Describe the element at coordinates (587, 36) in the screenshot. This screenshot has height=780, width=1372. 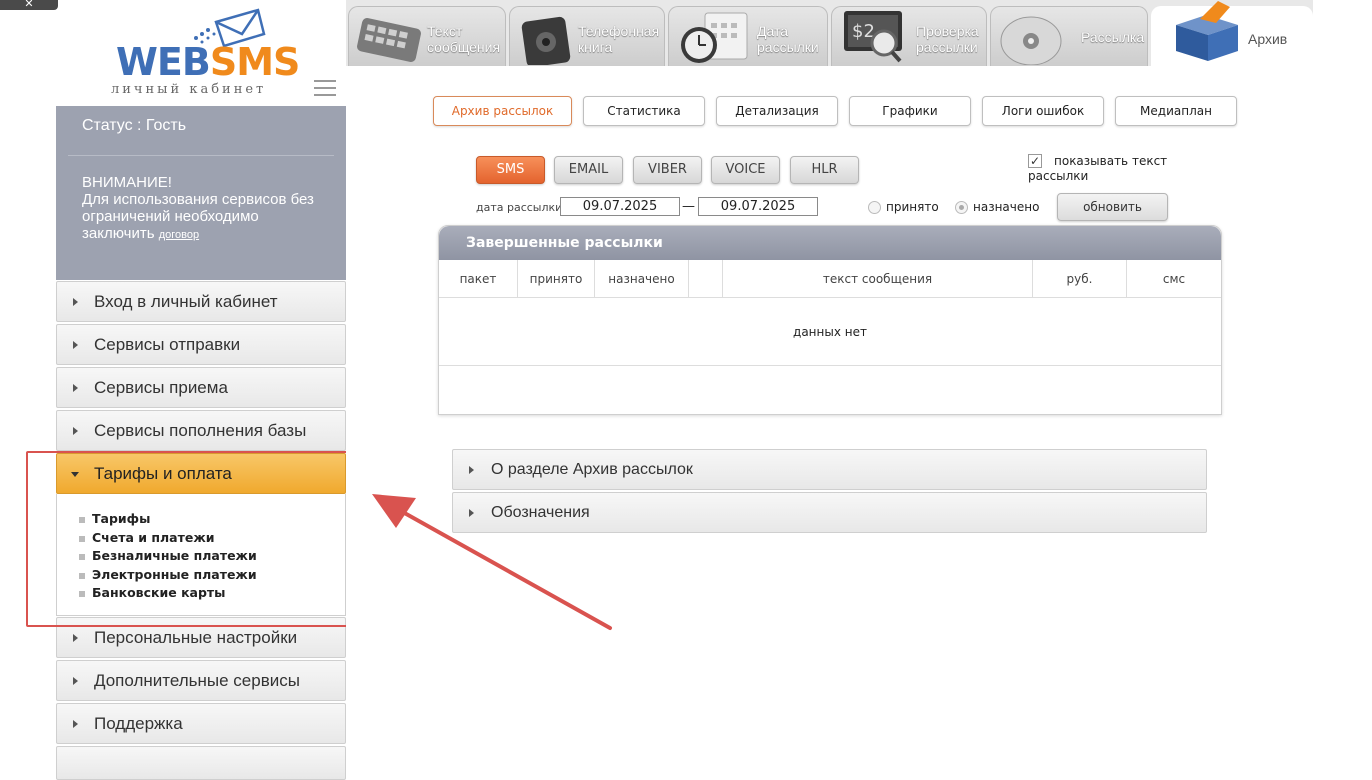
I see `tab-phone-book: Телефонная книга` at that location.